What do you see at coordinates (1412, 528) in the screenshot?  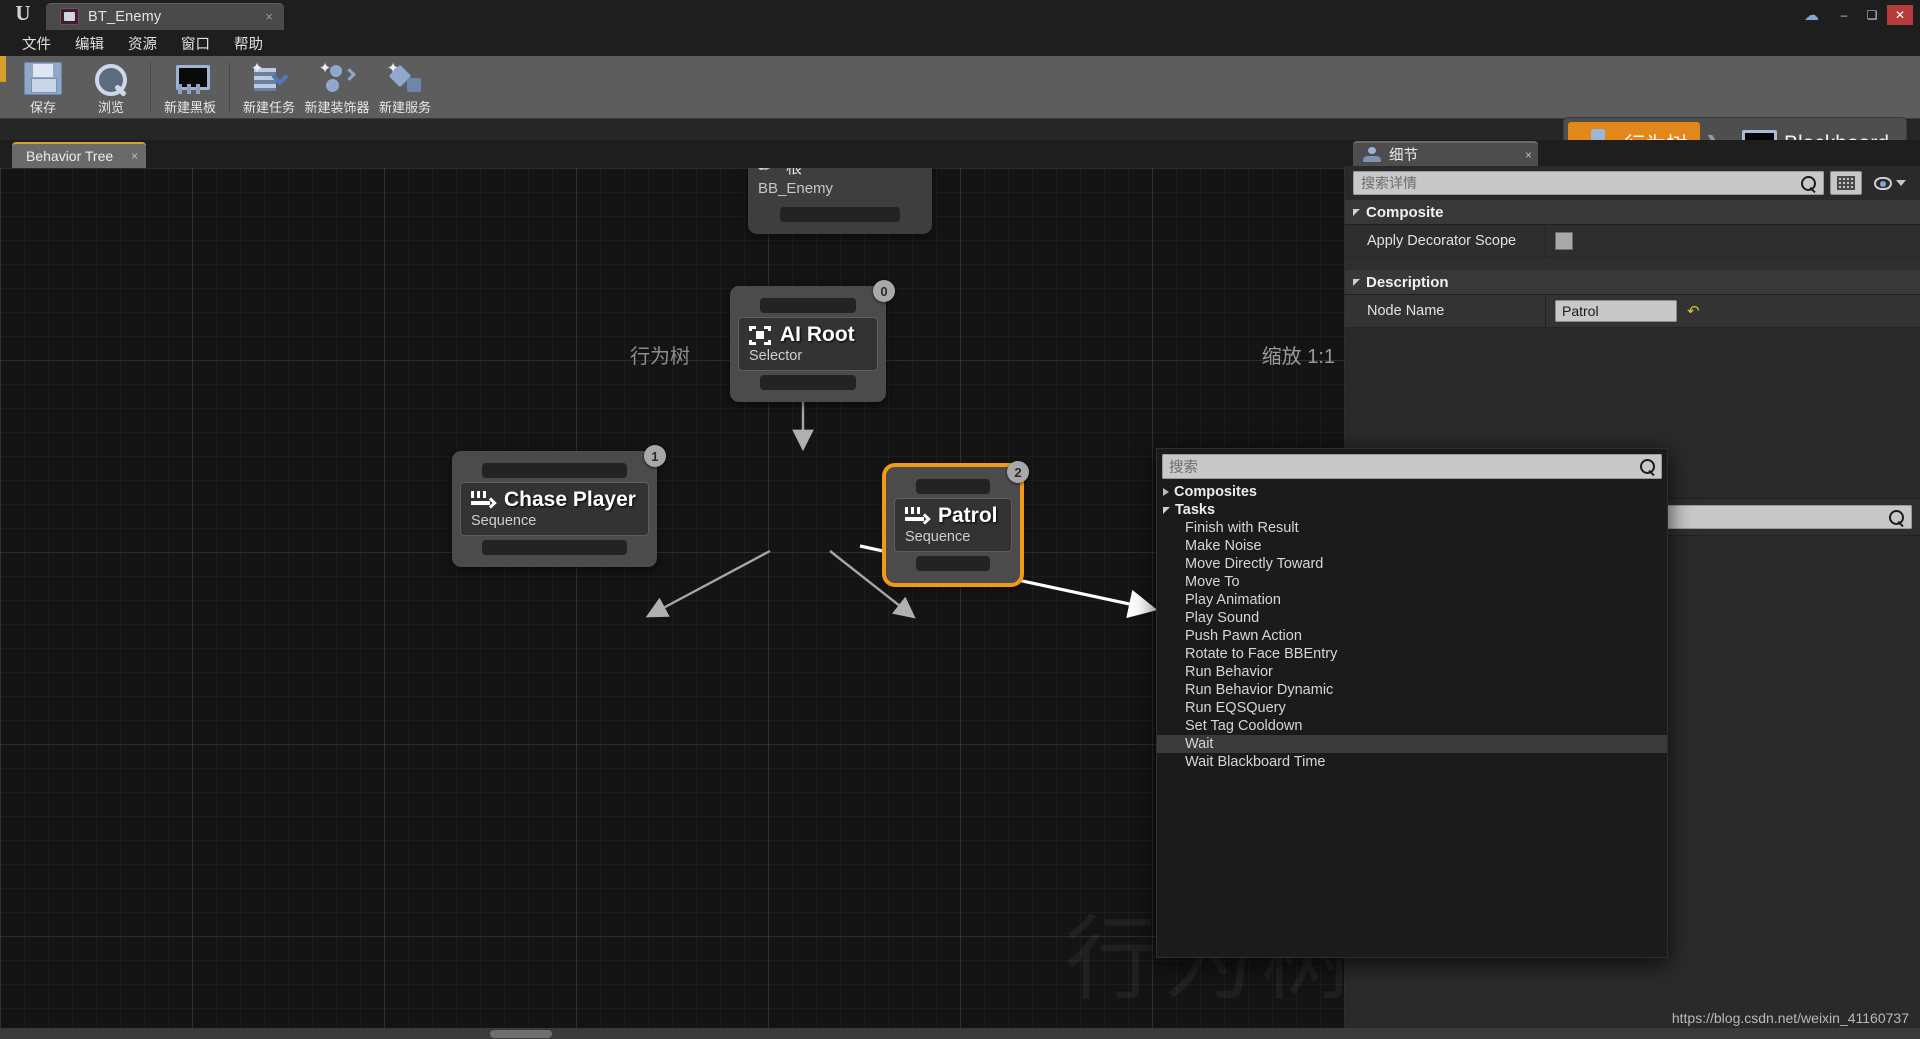 I see `palette-item: Finish with Result` at bounding box center [1412, 528].